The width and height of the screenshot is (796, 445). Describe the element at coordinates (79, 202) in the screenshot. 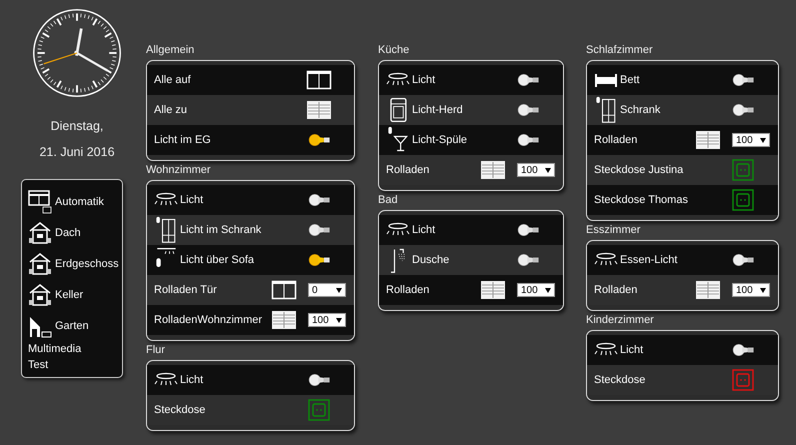

I see `nav-item: Automatik` at that location.